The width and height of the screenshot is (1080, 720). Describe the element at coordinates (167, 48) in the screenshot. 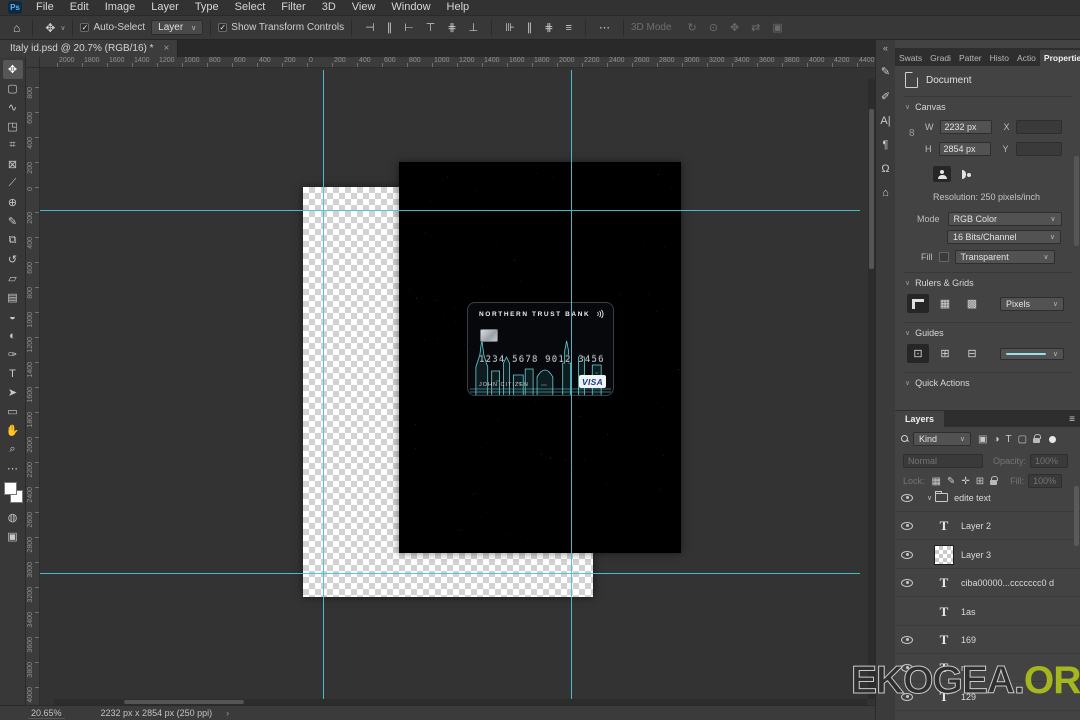

I see `close-tab-icon: ×` at that location.